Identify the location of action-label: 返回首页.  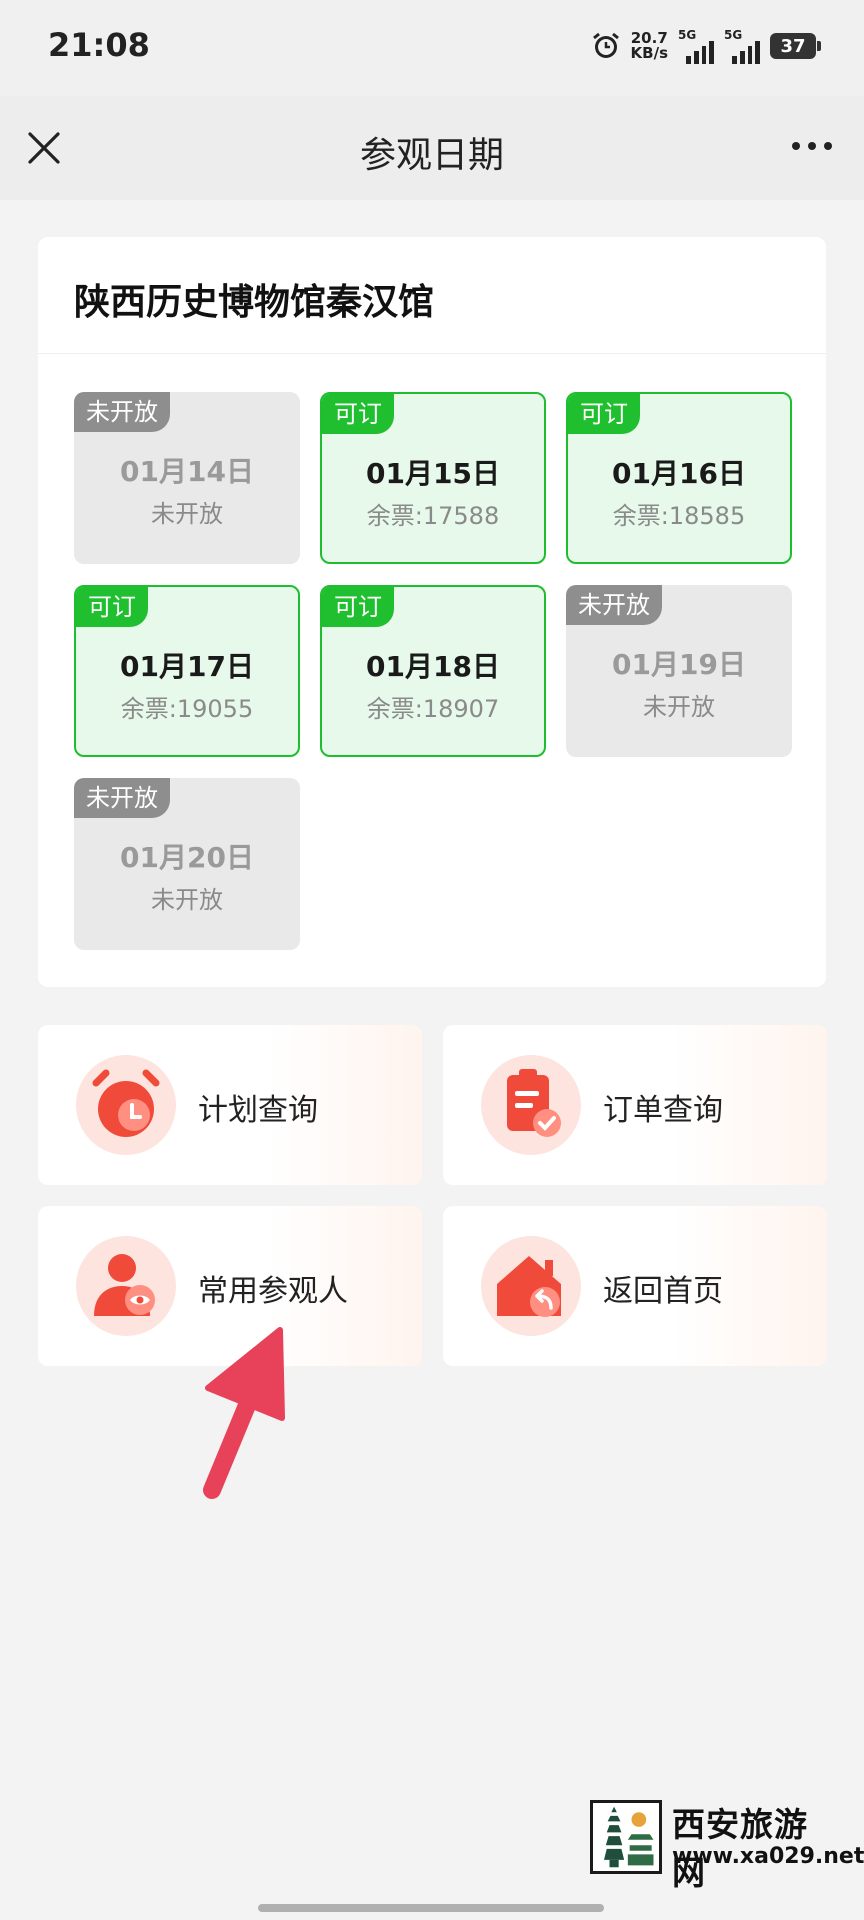
(663, 1291).